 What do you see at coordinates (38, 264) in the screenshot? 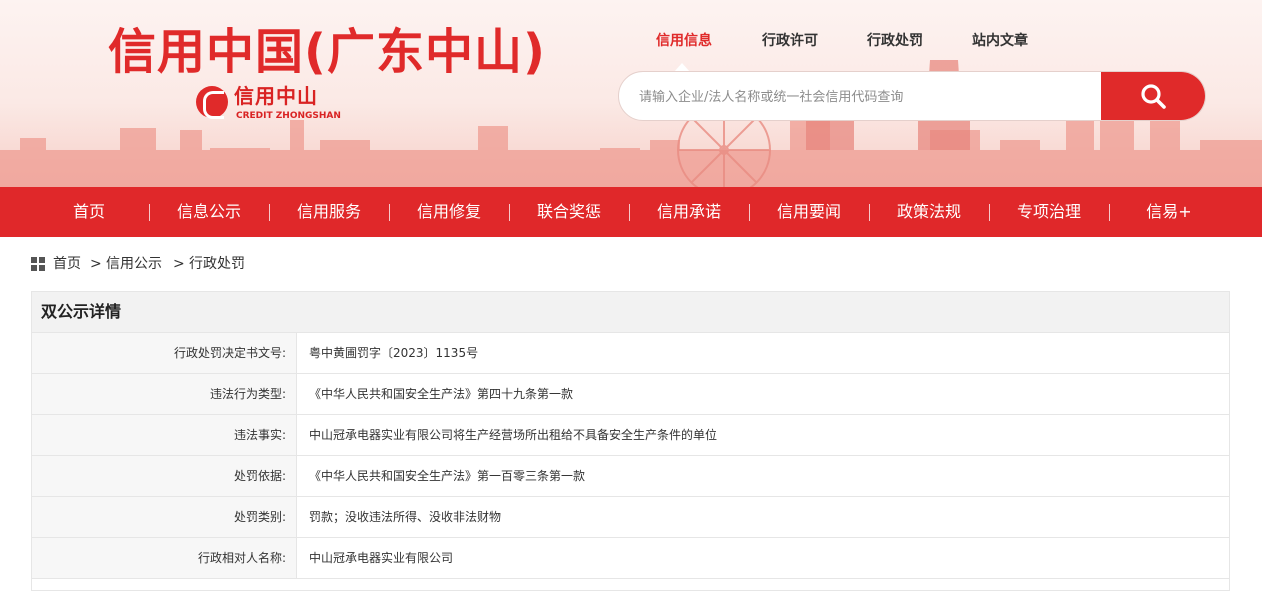
I see `grid-icon` at bounding box center [38, 264].